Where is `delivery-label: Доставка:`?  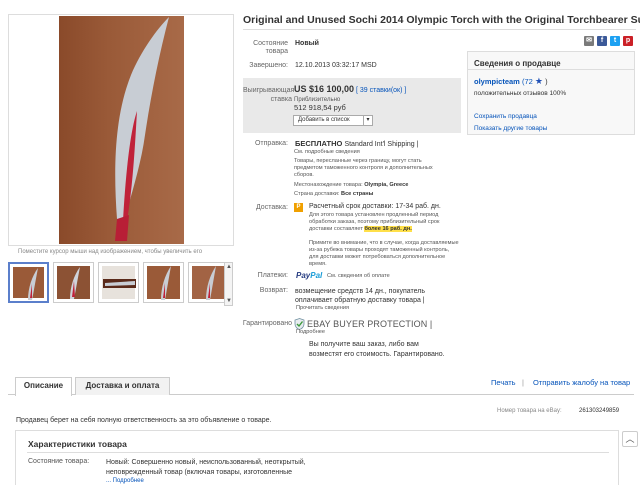
delivery-label: Доставка: is located at coordinates (271, 207).